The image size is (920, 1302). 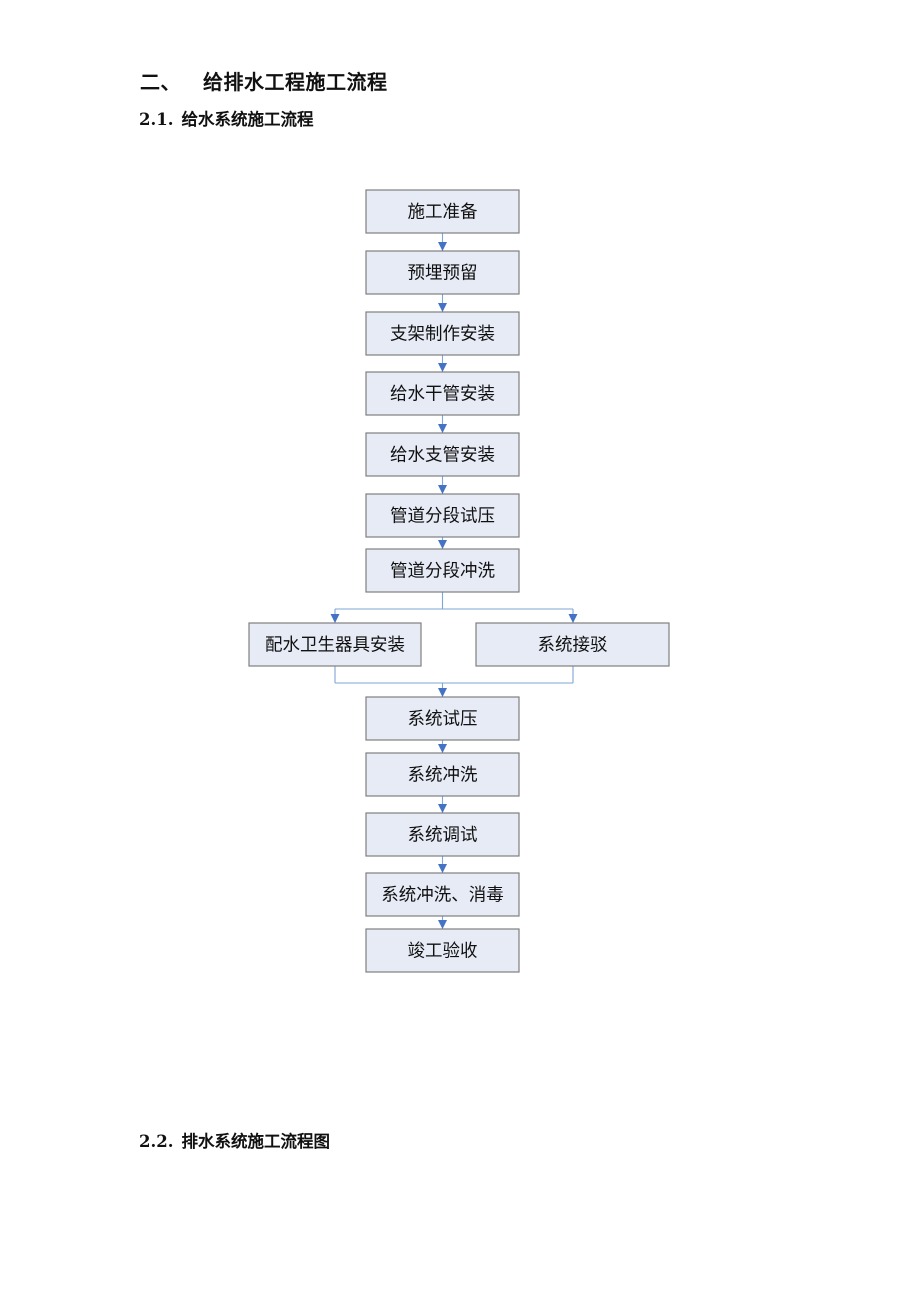 I want to click on step-node: 竣工验收, so click(x=442, y=950).